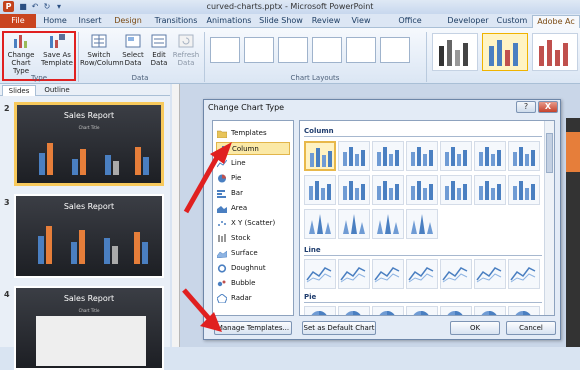 This screenshot has width=580, height=370. What do you see at coordinates (18, 21) in the screenshot?
I see `tab-file: File` at bounding box center [18, 21].